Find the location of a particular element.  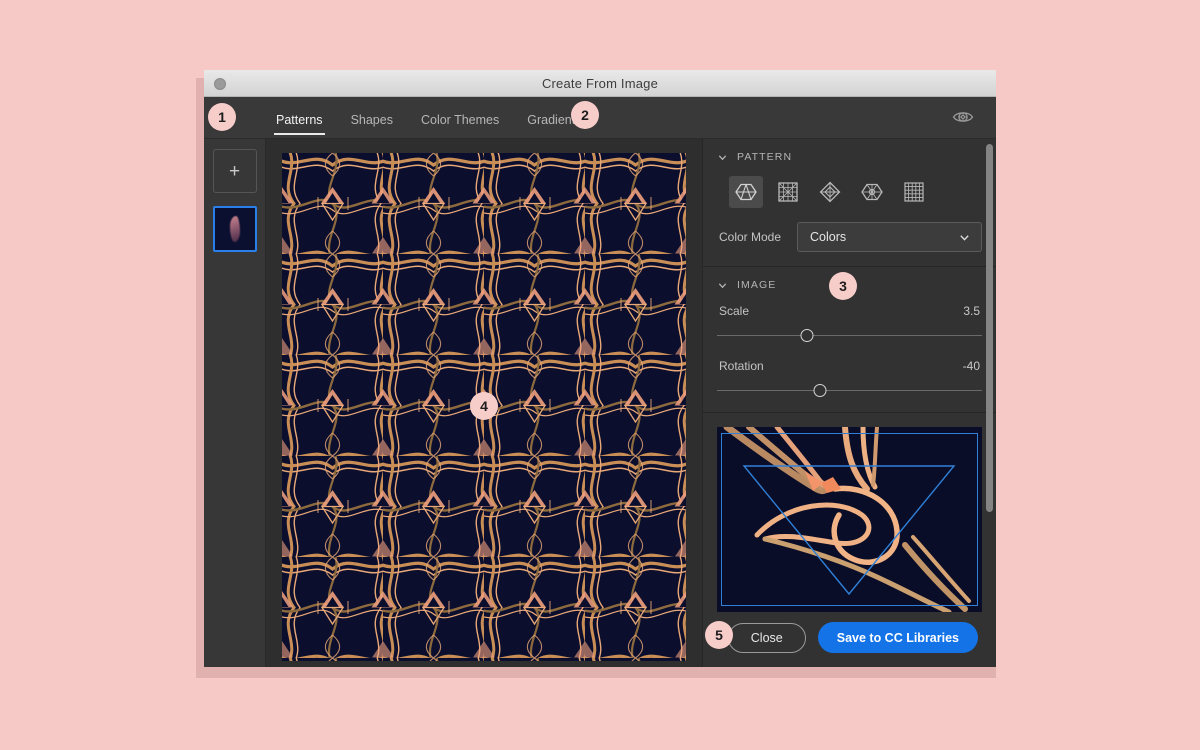

source-image-thumbnail is located at coordinates (234, 229).